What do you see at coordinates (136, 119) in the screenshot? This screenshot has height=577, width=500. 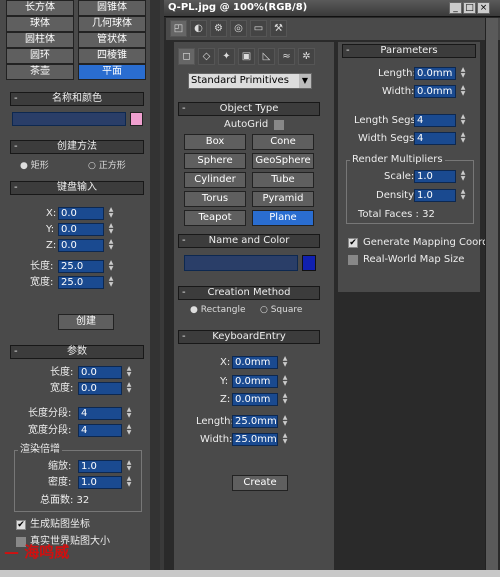 I see `color-swatch-cn` at bounding box center [136, 119].